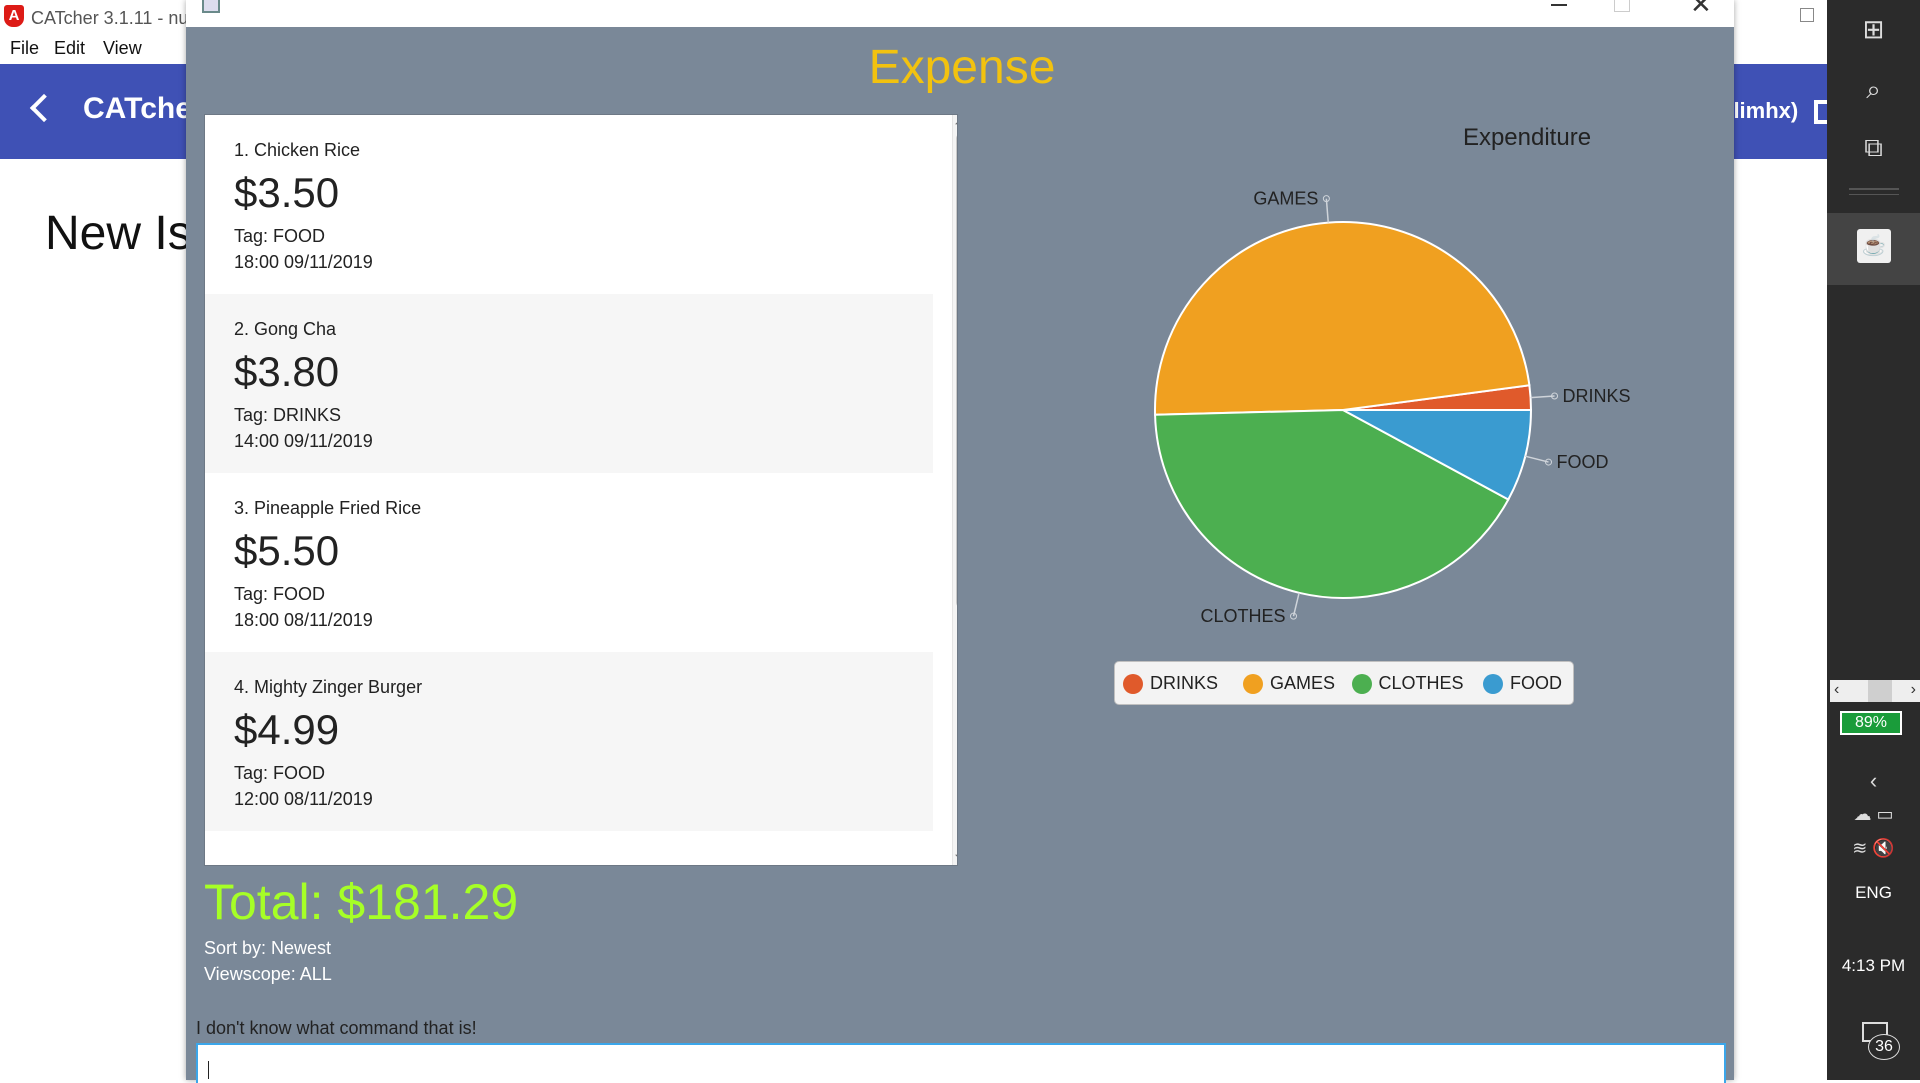 The width and height of the screenshot is (1920, 1083). What do you see at coordinates (1884, 1047) in the screenshot?
I see `notification-count: 36` at bounding box center [1884, 1047].